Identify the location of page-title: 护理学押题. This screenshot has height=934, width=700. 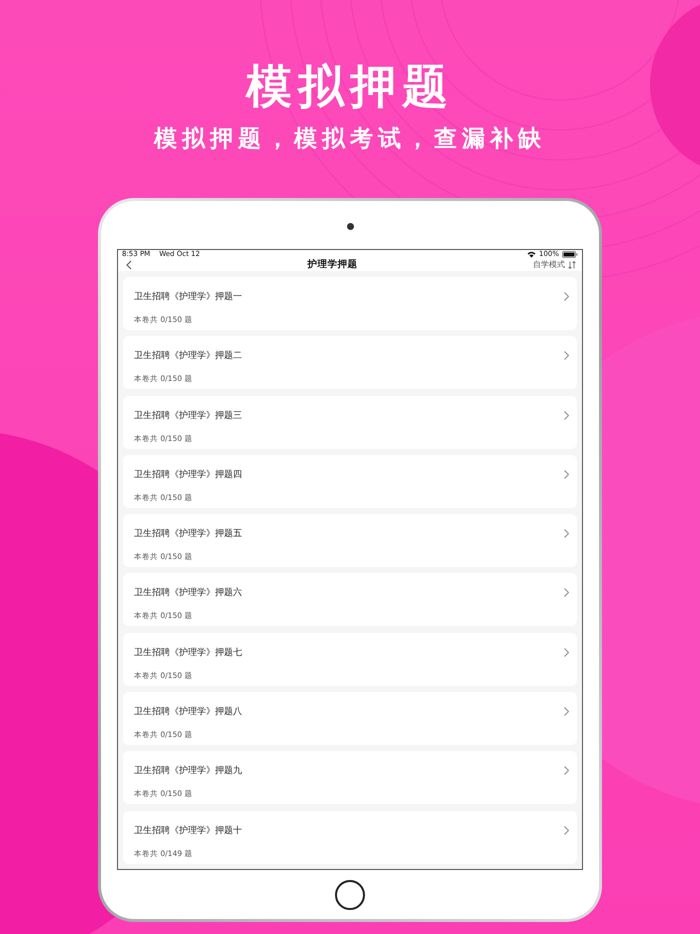
(333, 264).